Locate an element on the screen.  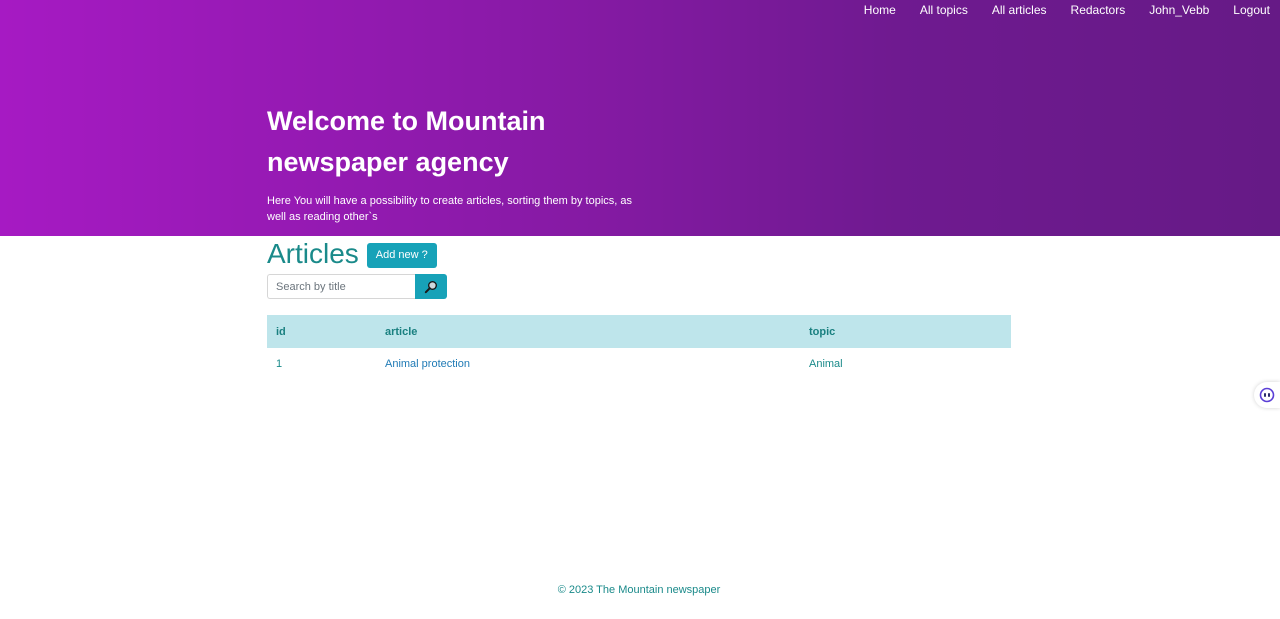
article-link: Animal protection is located at coordinates (427, 364).